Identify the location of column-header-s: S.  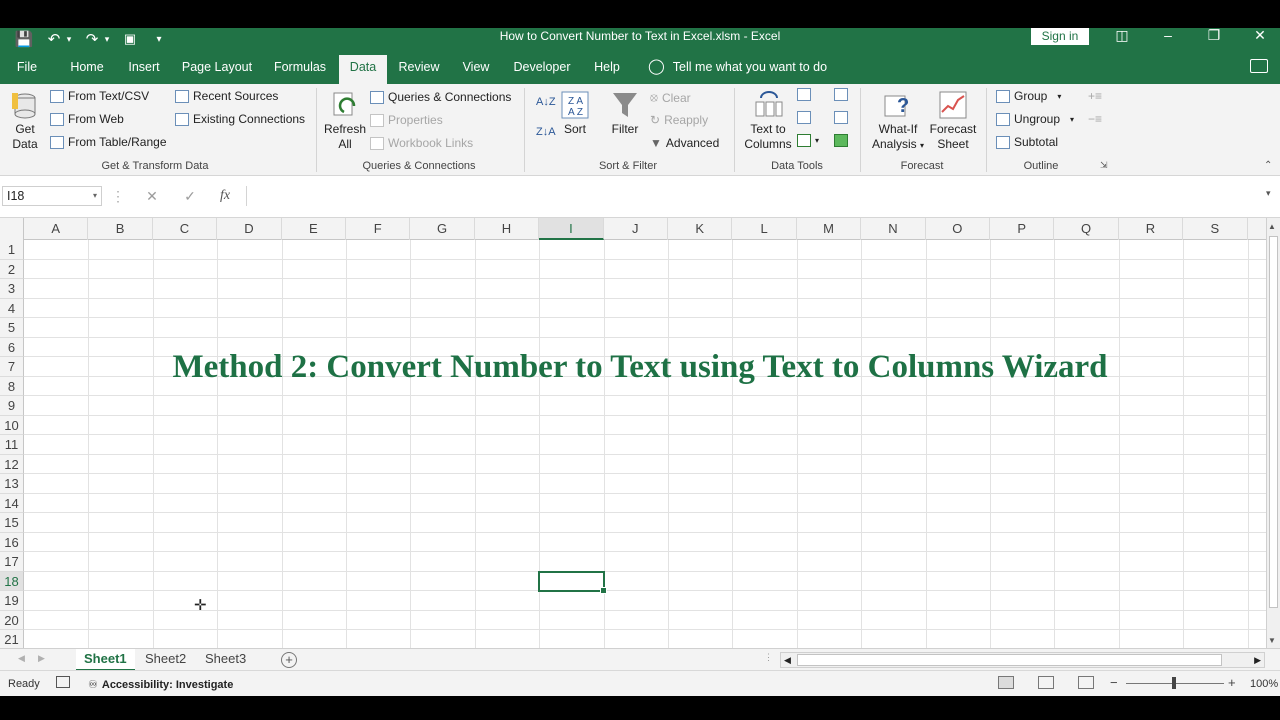
(1215, 229).